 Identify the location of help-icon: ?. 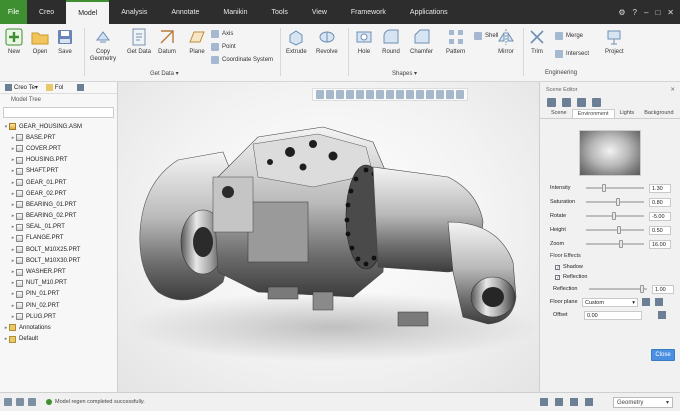
(635, 12).